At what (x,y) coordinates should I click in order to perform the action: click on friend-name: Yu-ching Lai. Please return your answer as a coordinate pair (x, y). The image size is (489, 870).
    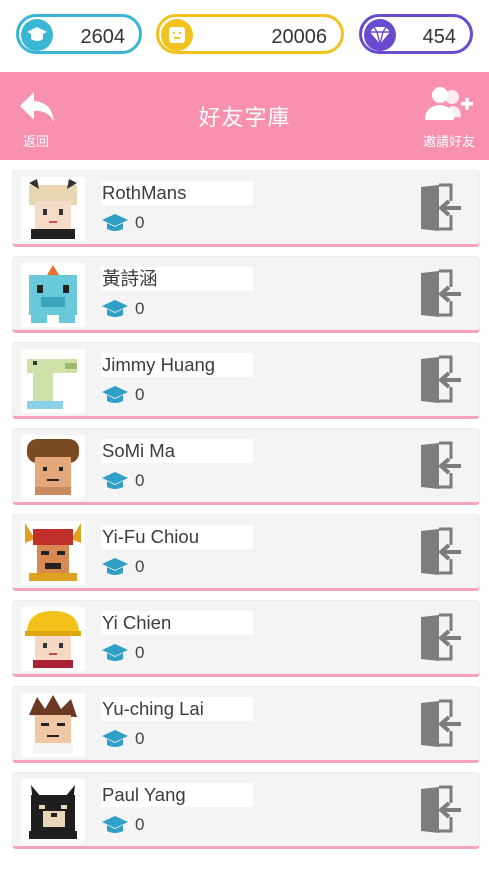
    Looking at the image, I should click on (177, 709).